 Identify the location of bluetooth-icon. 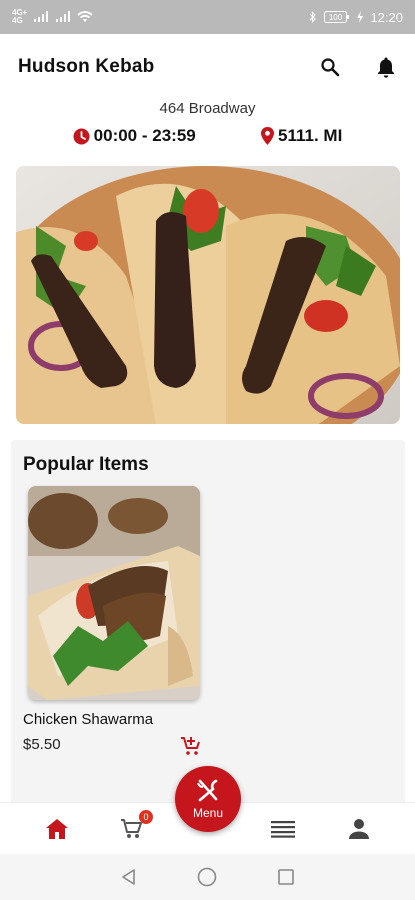
(313, 17).